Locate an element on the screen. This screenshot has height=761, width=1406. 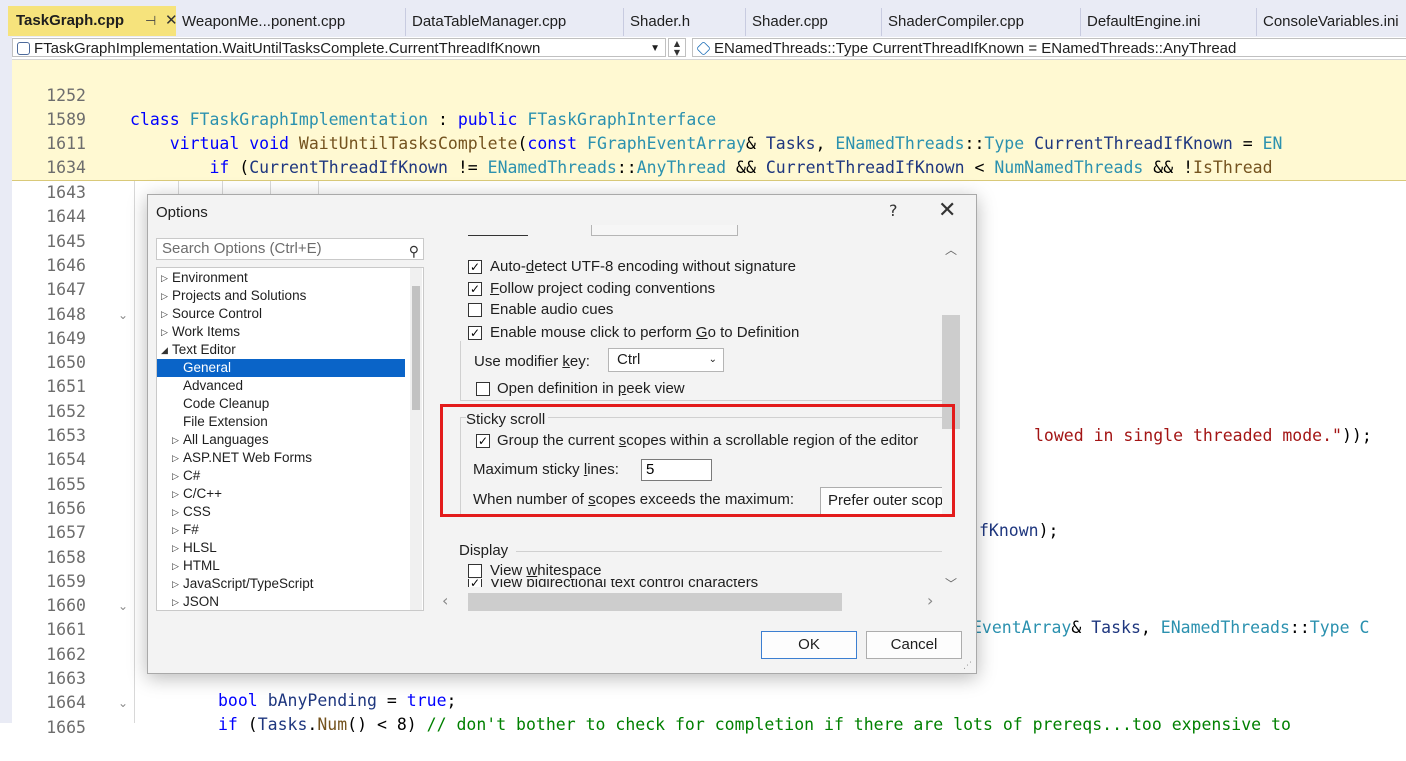
tab-weaponmeponent-cpp: WeaponMe...ponent.cpp is located at coordinates (291, 22).